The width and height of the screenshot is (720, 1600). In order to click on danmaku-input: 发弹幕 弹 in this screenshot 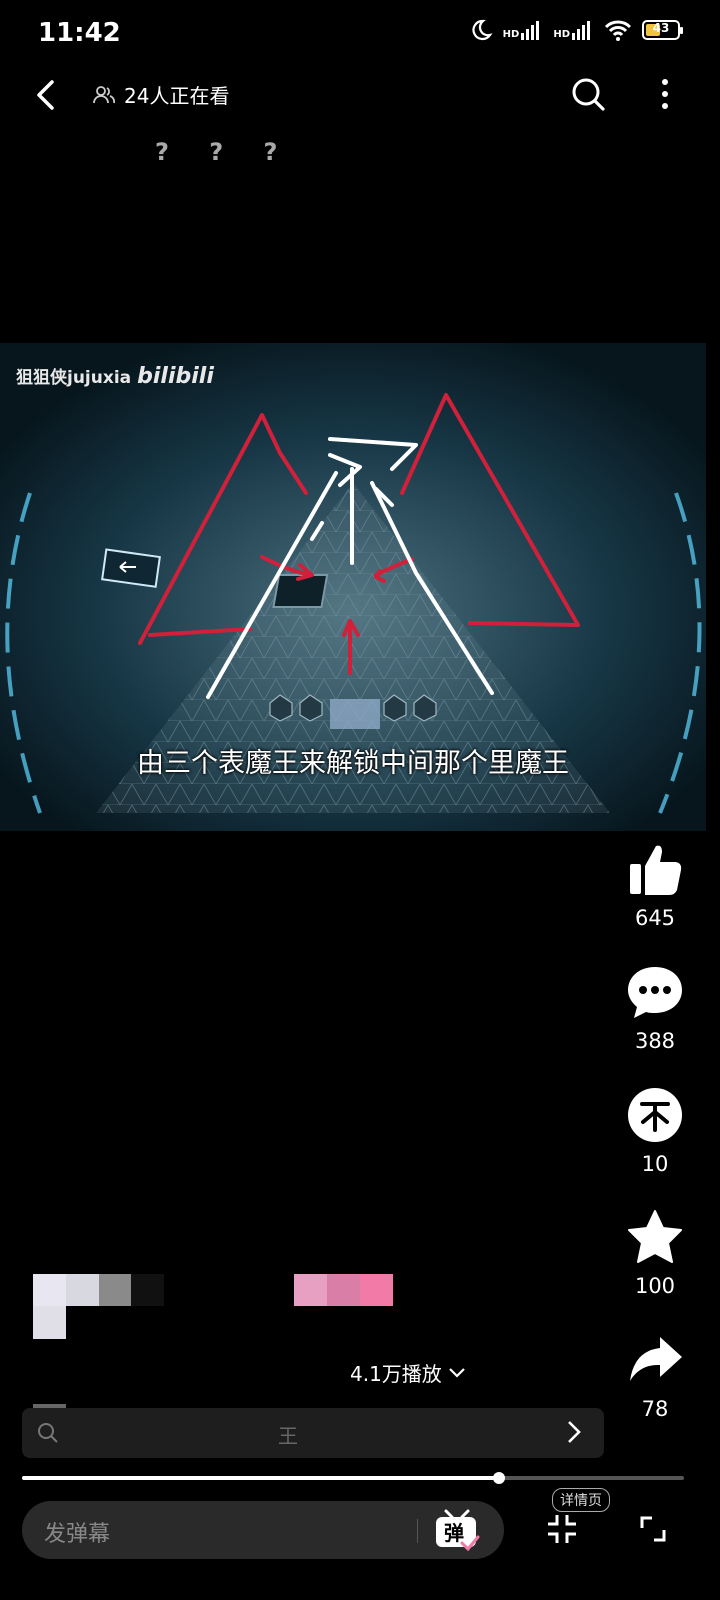, I will do `click(263, 1530)`.